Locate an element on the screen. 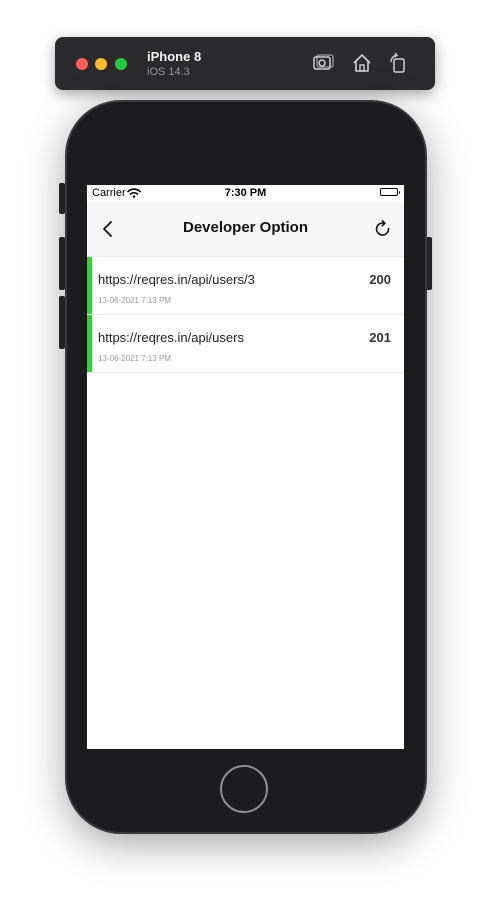  refresh-icon is located at coordinates (383, 229).